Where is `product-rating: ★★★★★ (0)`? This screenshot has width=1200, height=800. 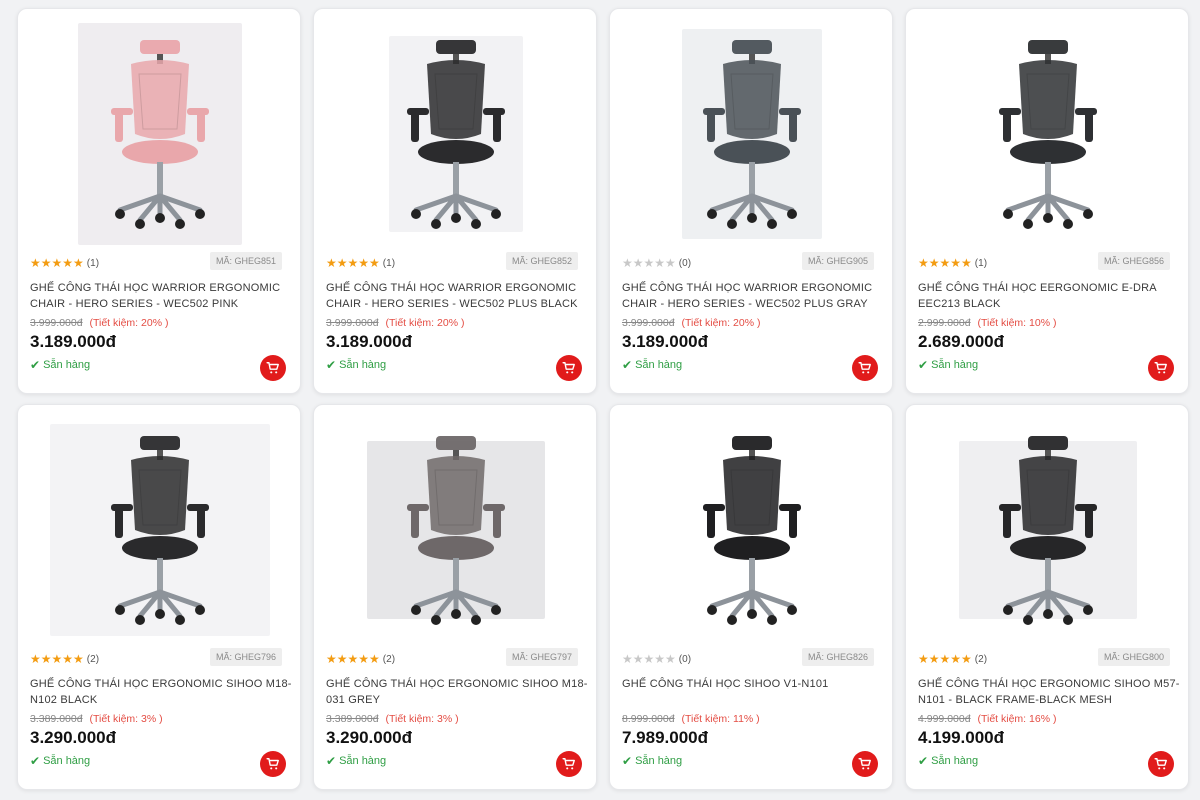 product-rating: ★★★★★ (0) is located at coordinates (656, 263).